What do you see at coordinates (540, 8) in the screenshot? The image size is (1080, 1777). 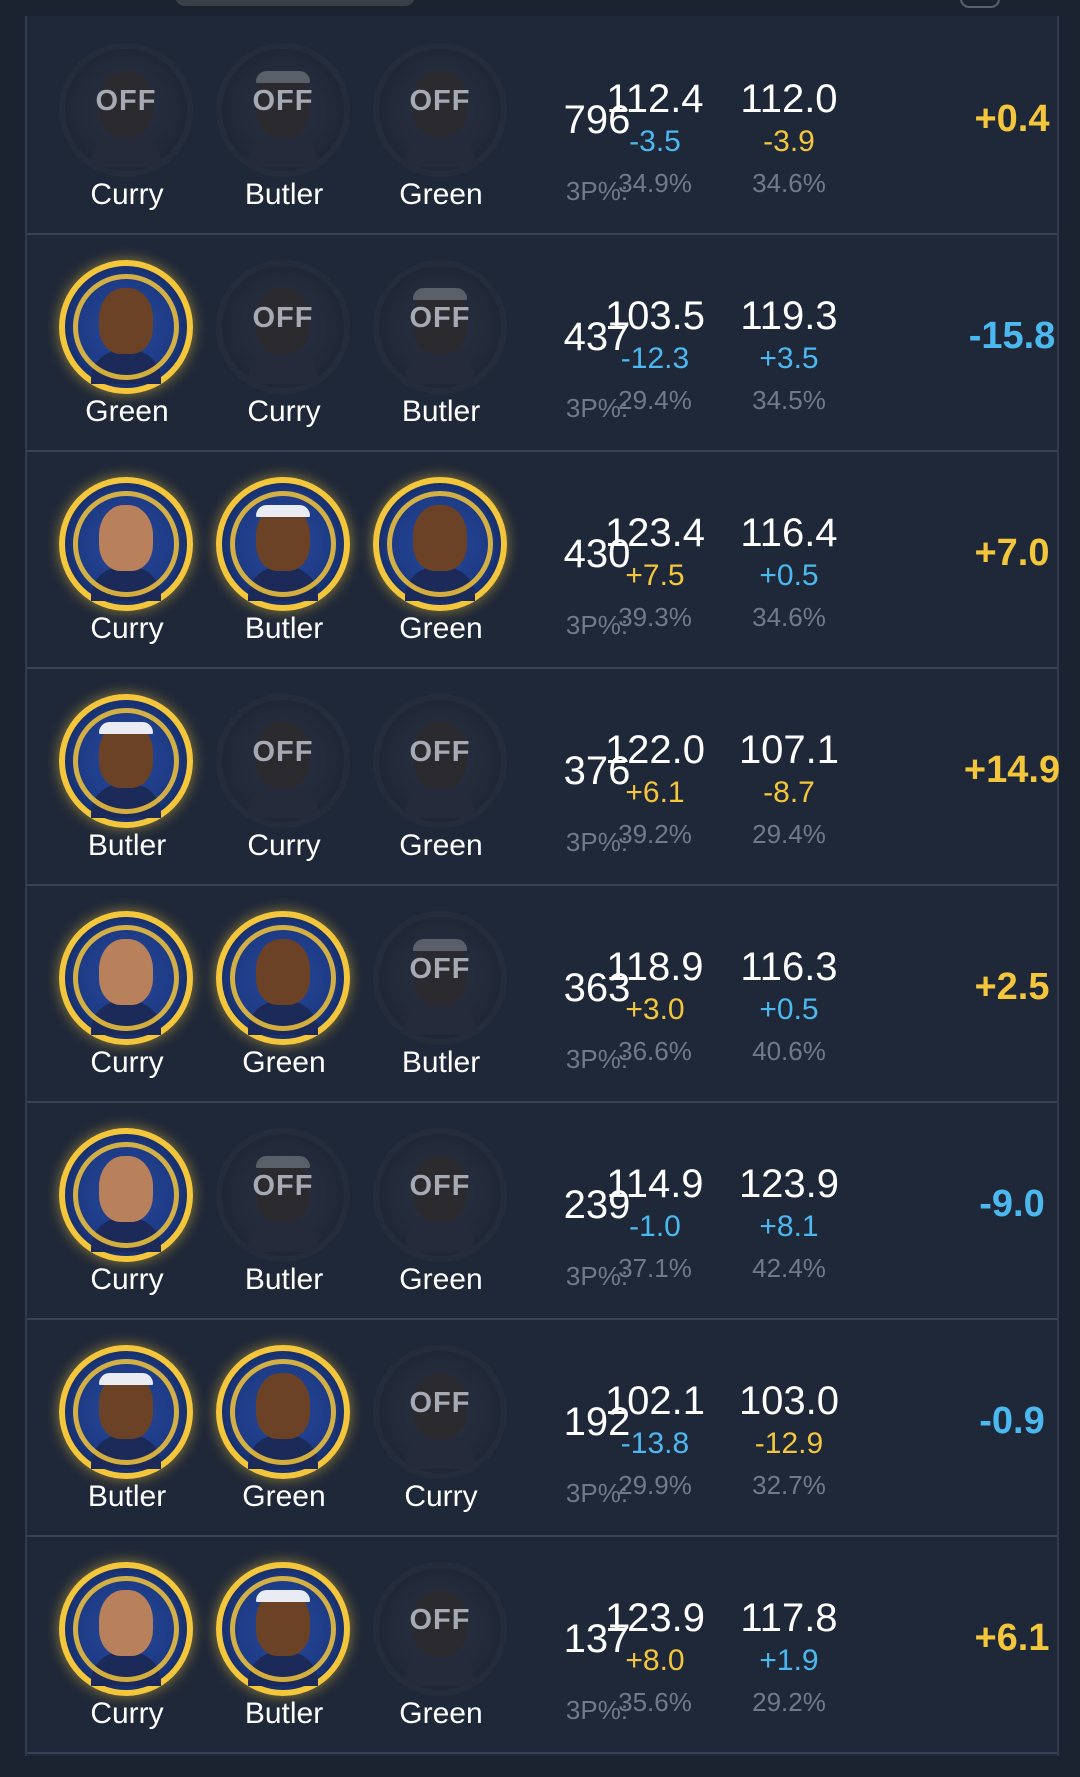 I see `top-bar` at bounding box center [540, 8].